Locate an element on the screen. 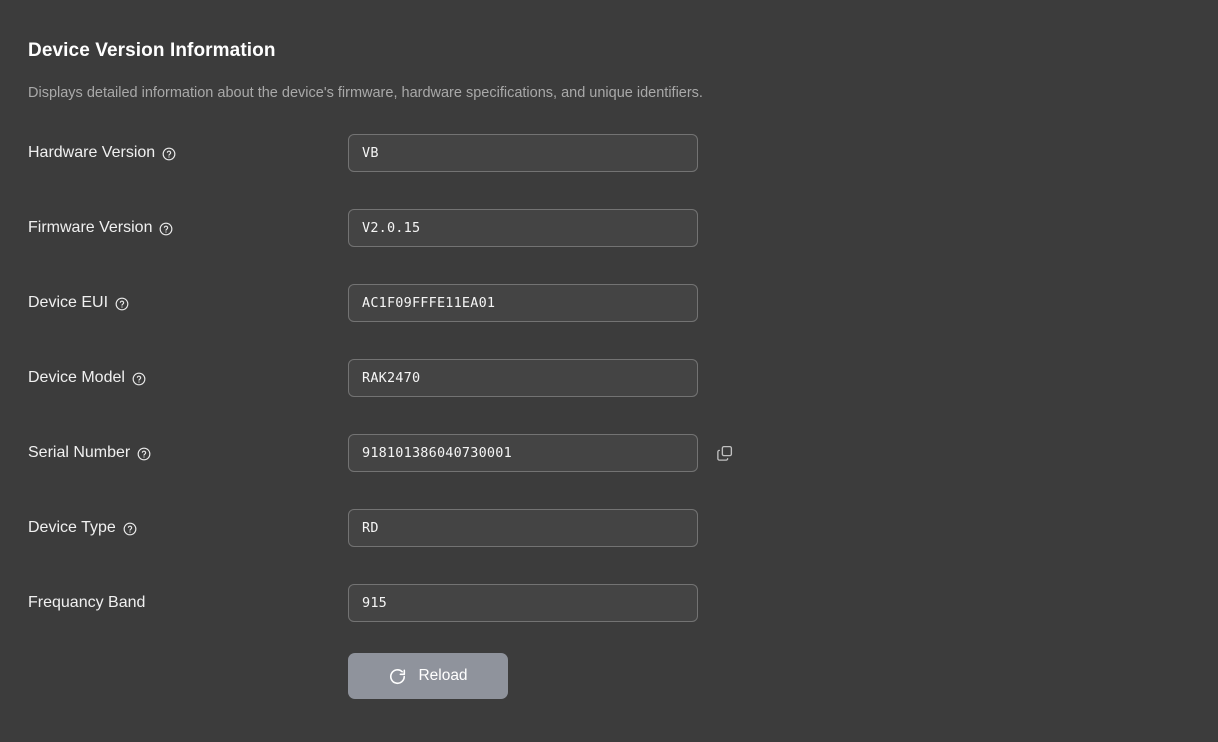 The width and height of the screenshot is (1218, 742). field-label-frequancy-band: Frequancy Band is located at coordinates (188, 603).